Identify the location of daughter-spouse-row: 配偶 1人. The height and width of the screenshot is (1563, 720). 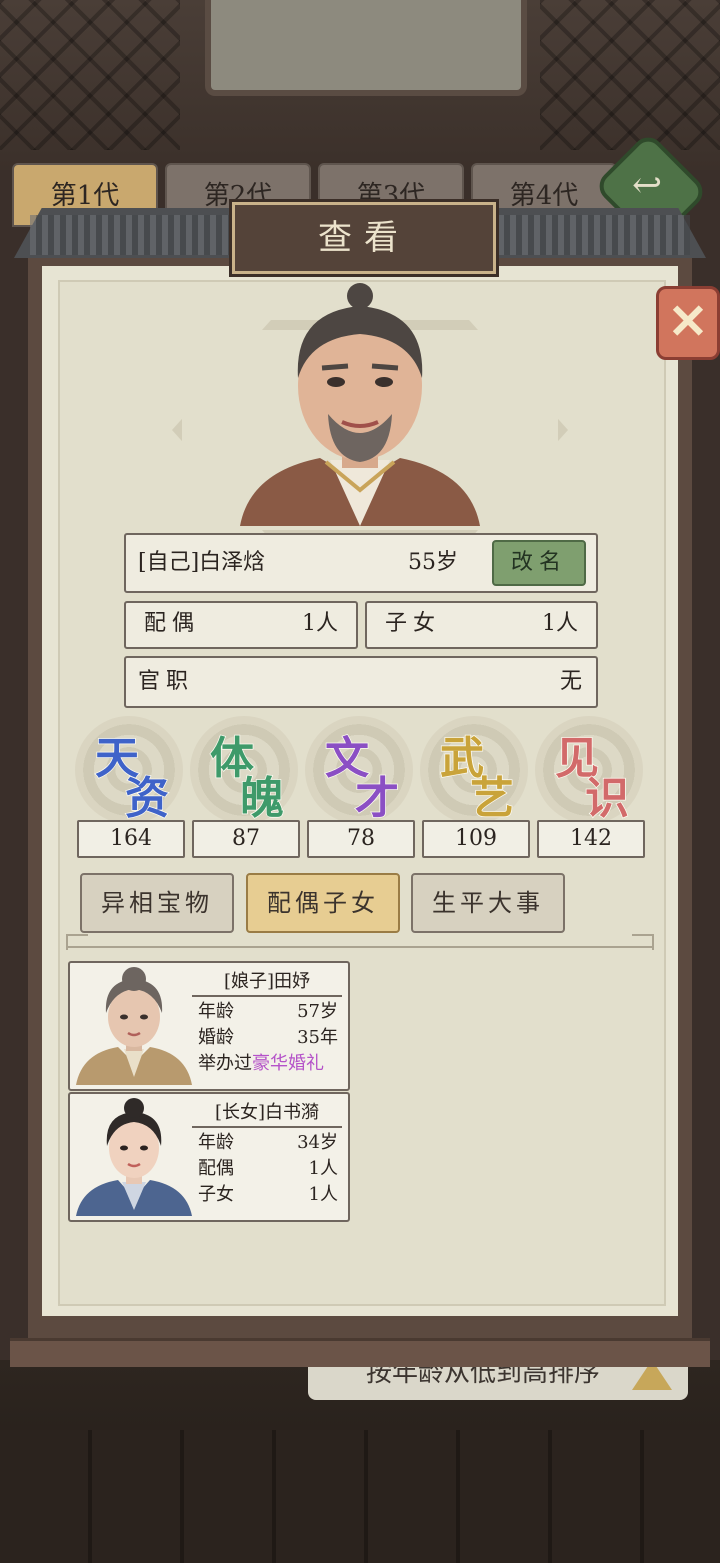
(268, 1169).